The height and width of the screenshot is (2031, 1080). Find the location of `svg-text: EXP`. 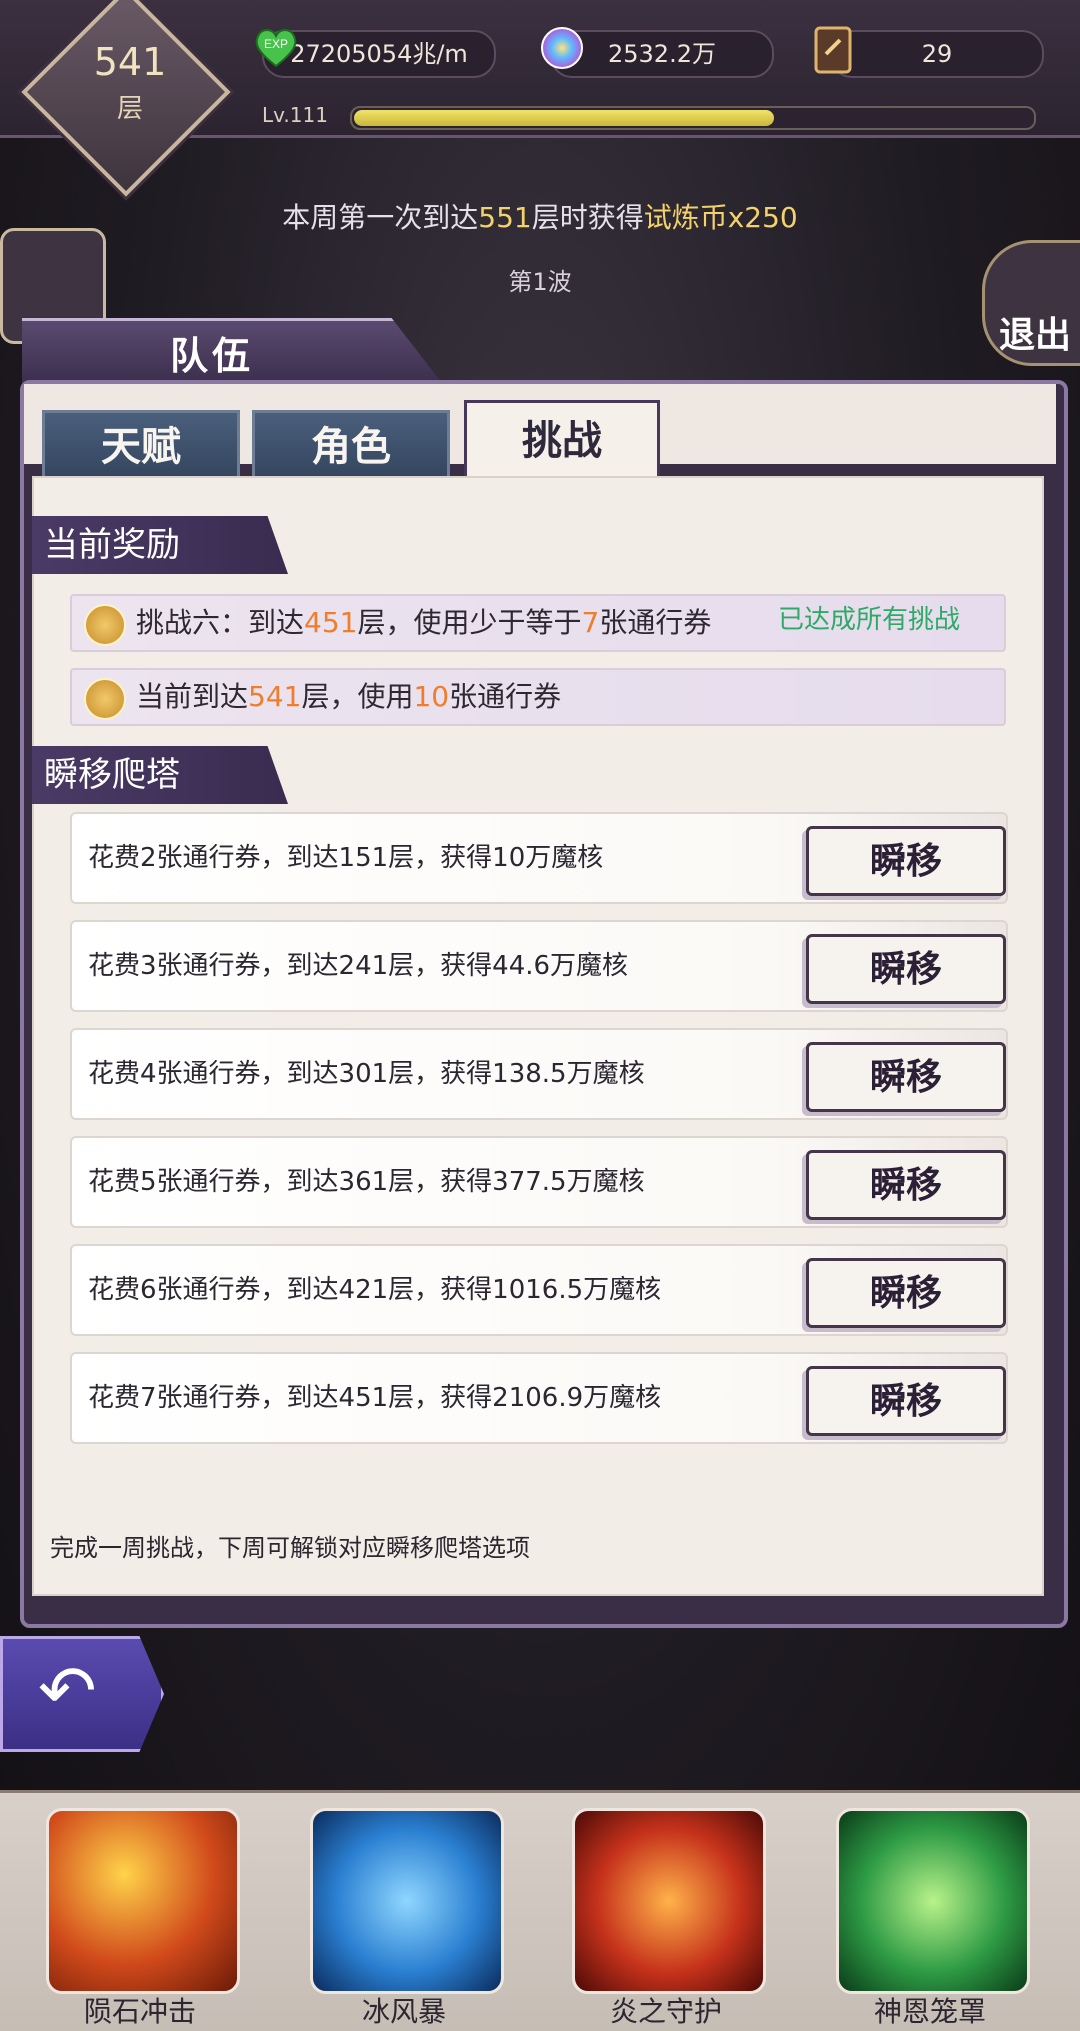

svg-text: EXP is located at coordinates (276, 44).